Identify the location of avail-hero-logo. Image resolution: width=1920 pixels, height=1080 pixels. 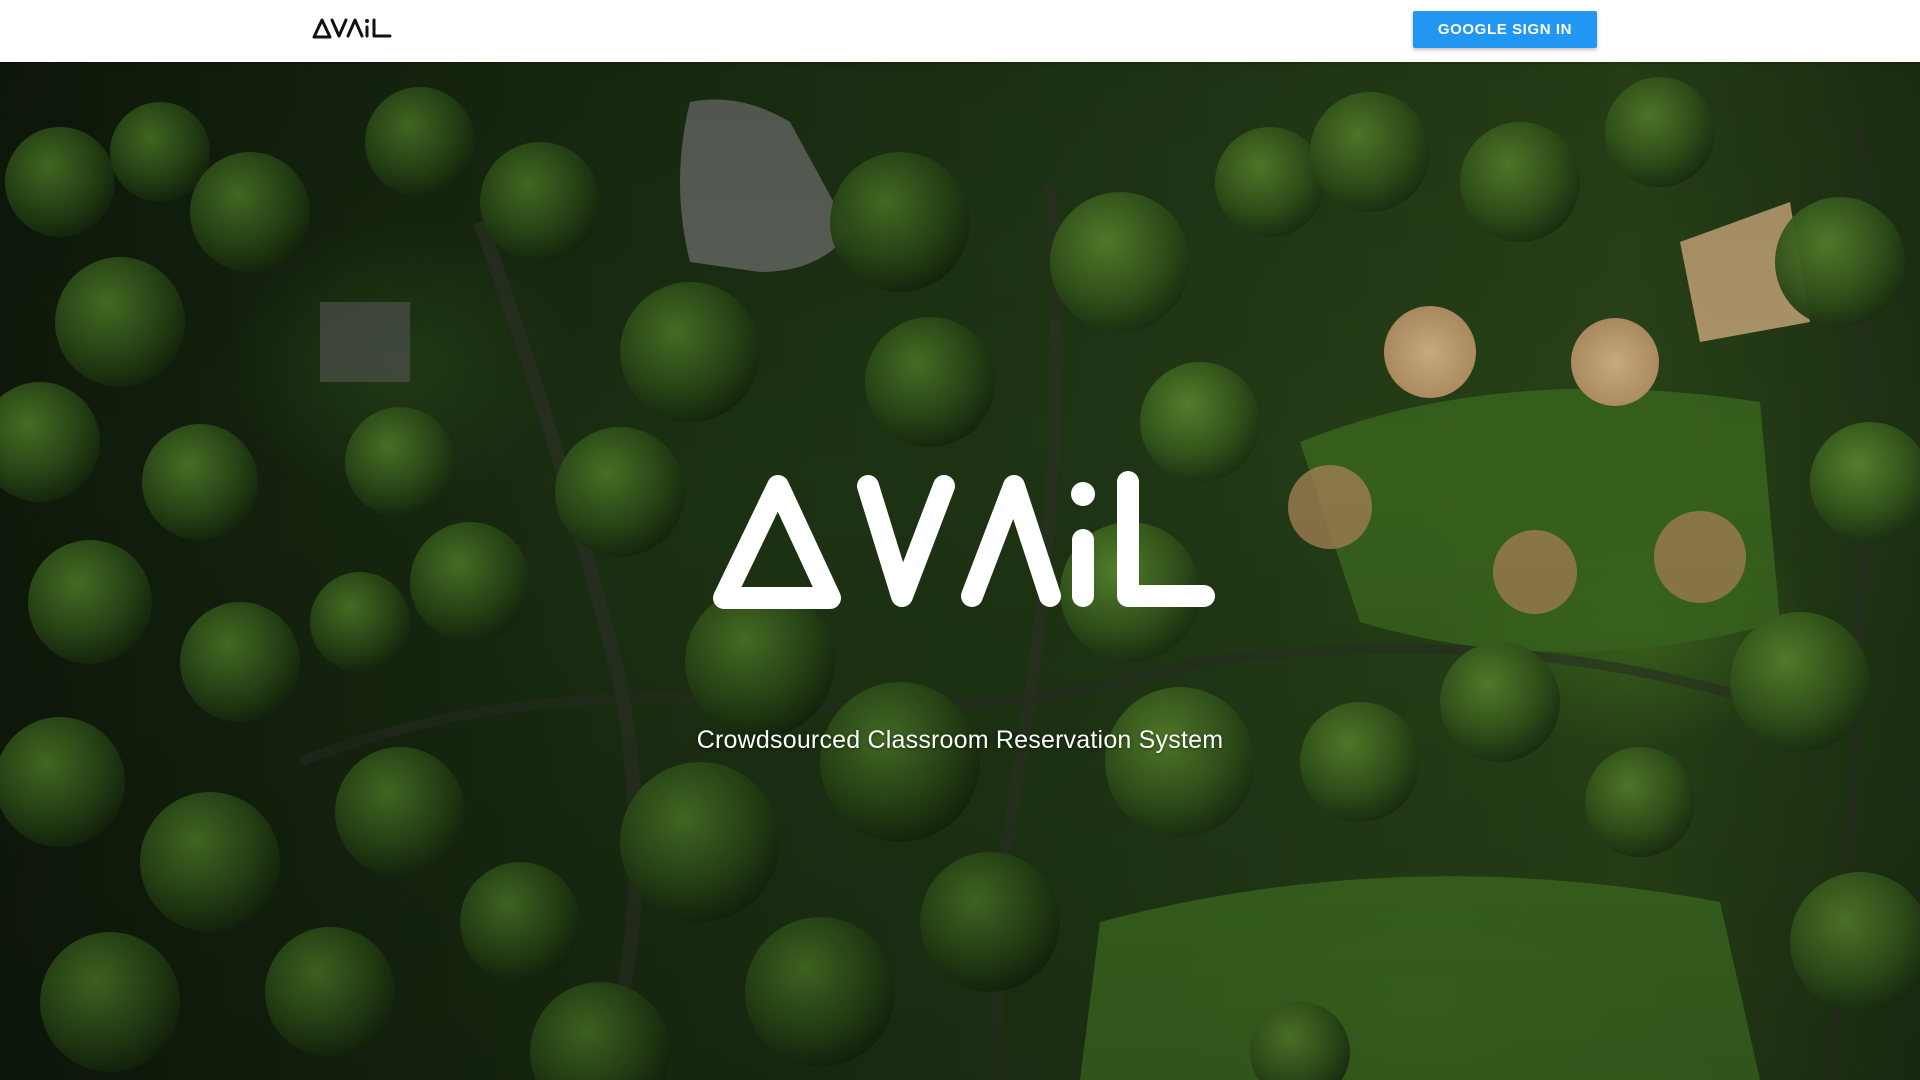
(963, 539).